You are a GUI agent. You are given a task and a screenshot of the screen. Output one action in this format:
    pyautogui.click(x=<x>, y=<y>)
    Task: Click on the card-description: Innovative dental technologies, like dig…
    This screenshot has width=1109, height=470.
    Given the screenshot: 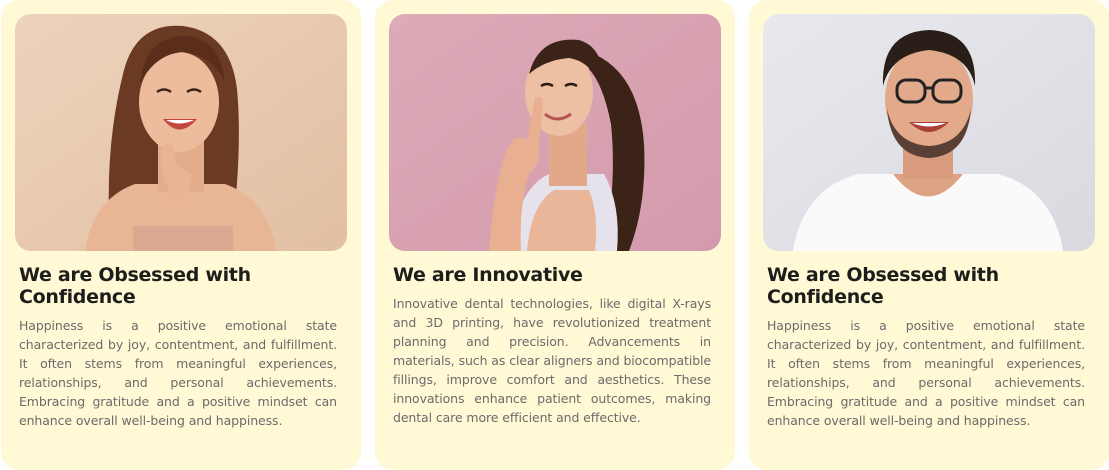 What is the action you would take?
    pyautogui.click(x=552, y=360)
    